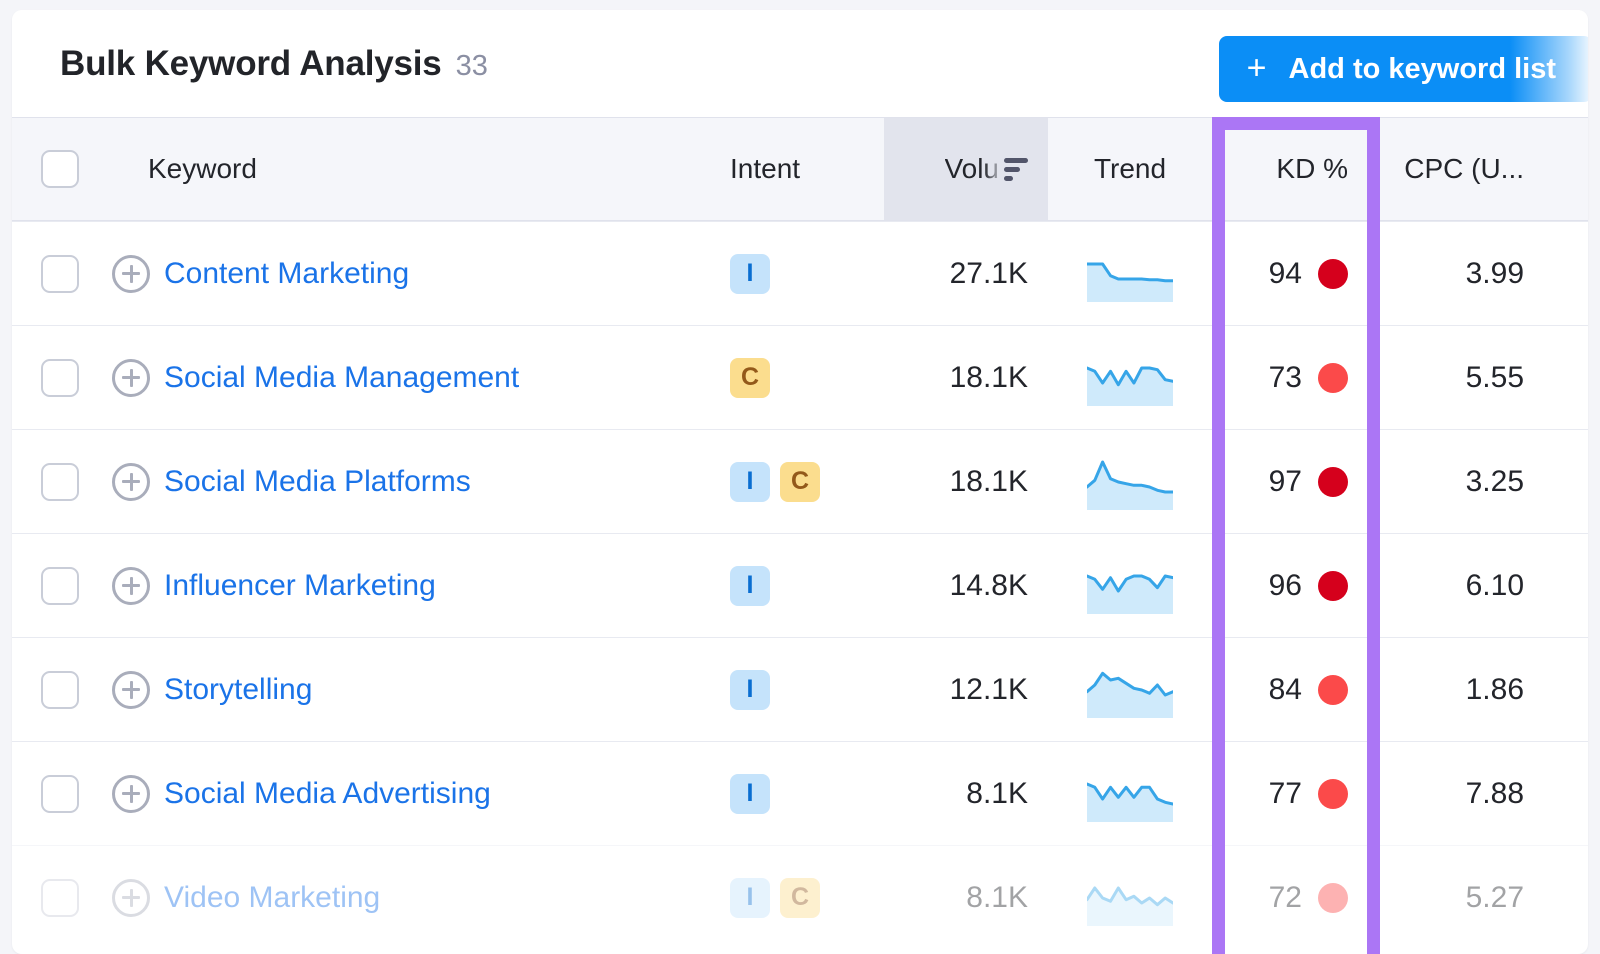 This screenshot has height=954, width=1600. I want to click on table-row: Video Marketing I C 8.1K 72 5.27, so click(800, 897).